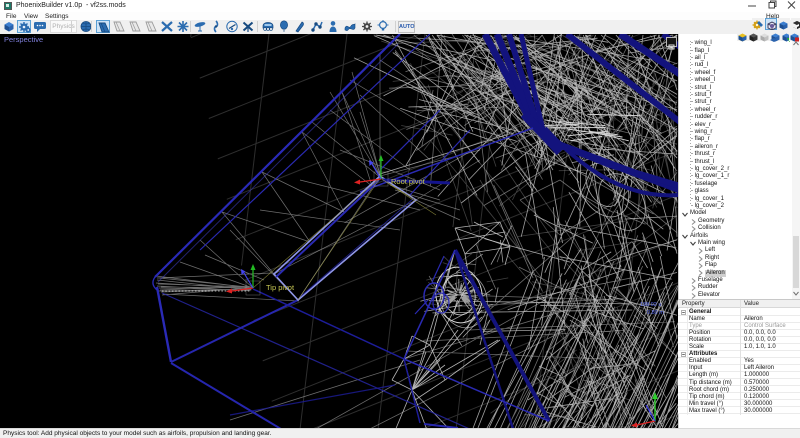 This screenshot has height=438, width=800. What do you see at coordinates (408, 181) in the screenshot?
I see `svg-text: Root pivot` at bounding box center [408, 181].